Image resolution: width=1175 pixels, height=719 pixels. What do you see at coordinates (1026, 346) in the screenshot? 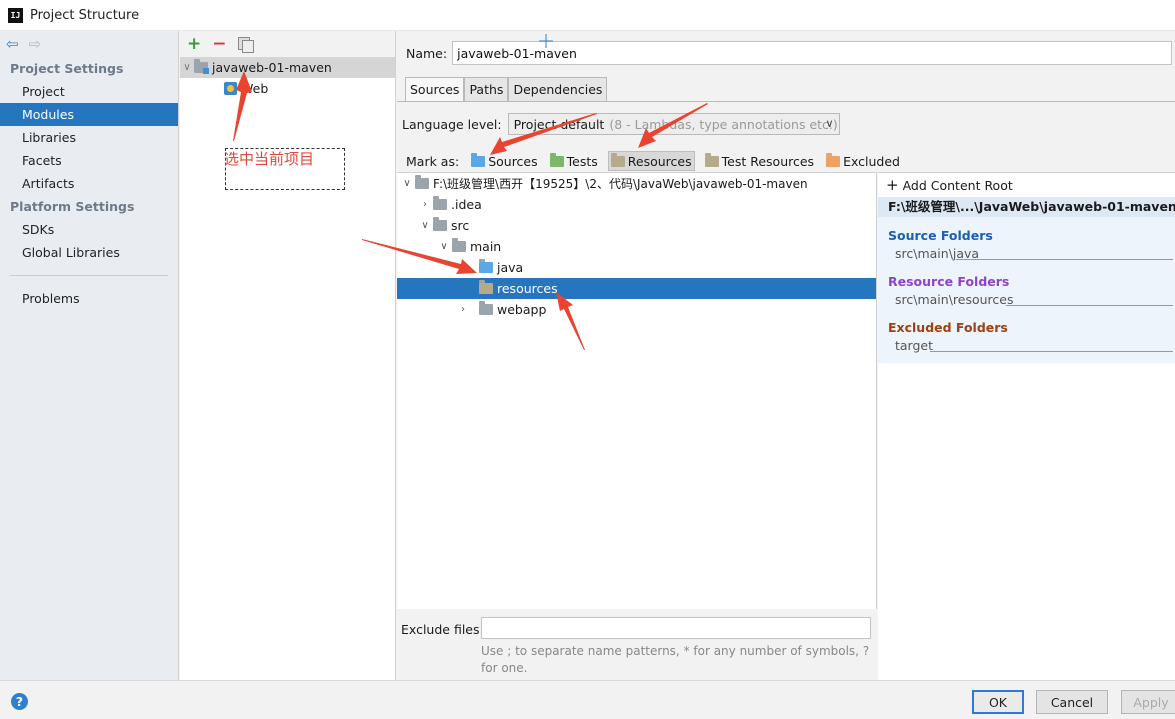
I see `excluded-folder-item: target` at bounding box center [1026, 346].